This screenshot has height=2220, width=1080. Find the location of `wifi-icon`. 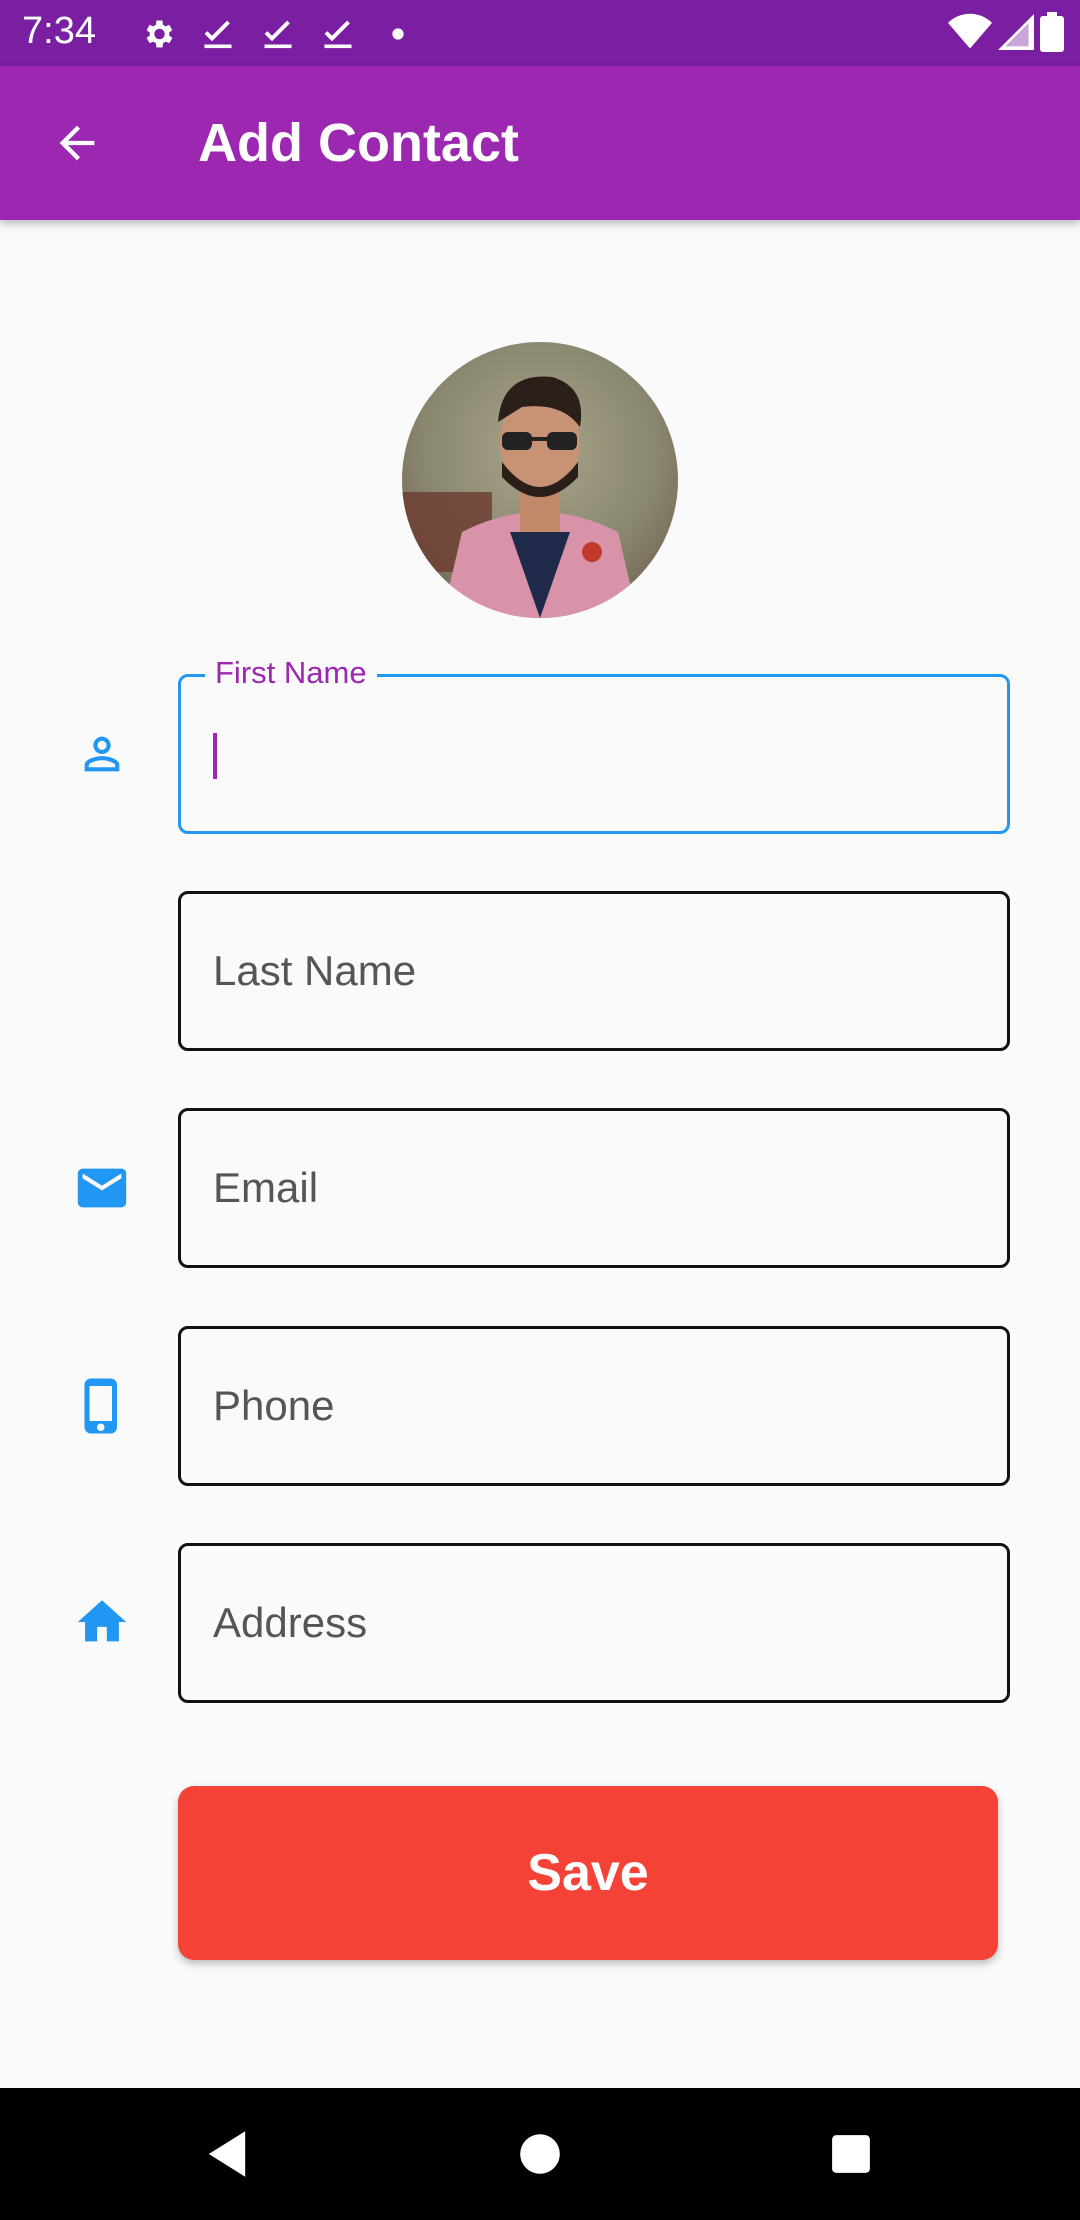

wifi-icon is located at coordinates (970, 34).